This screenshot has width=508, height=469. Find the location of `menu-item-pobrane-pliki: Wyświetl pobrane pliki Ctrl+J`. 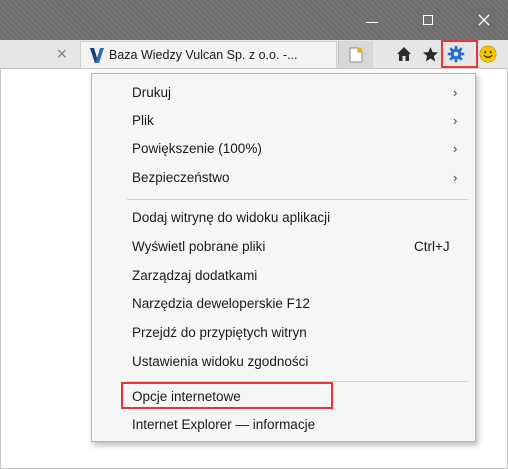

menu-item-pobrane-pliki: Wyświetl pobrane pliki Ctrl+J is located at coordinates (283, 246).